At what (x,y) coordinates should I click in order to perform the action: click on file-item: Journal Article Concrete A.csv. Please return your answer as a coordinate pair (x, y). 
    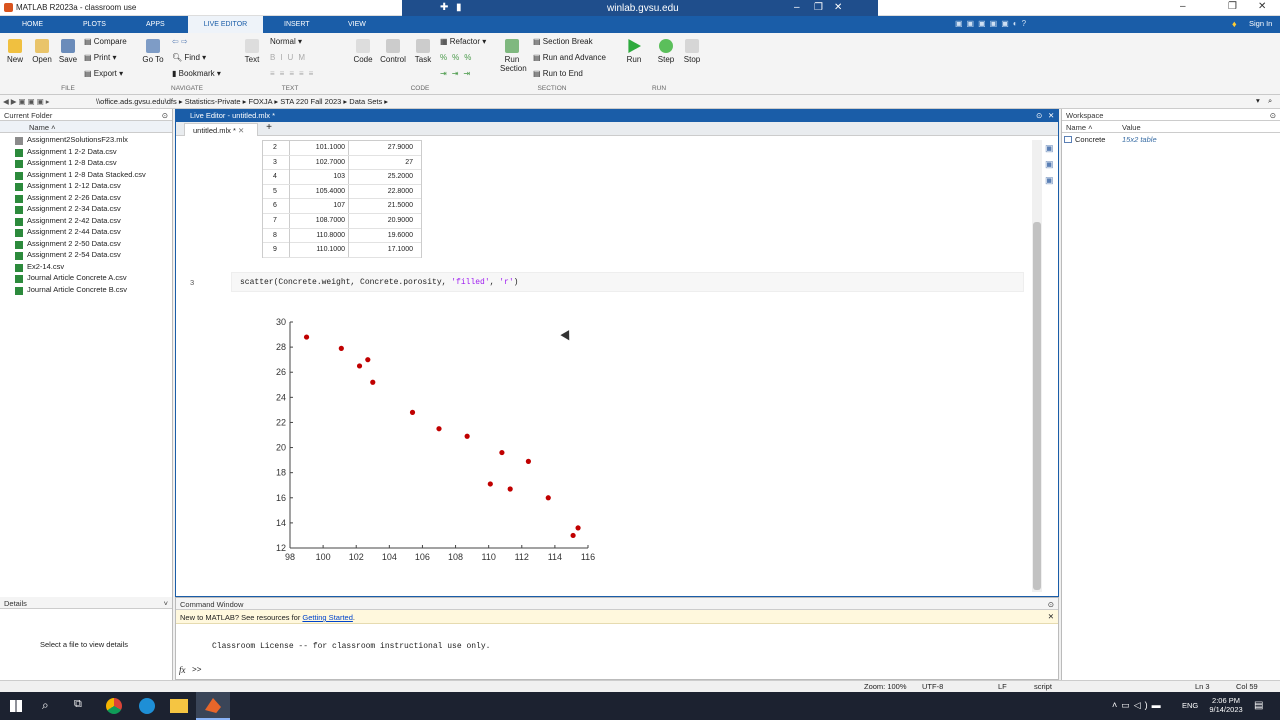
    Looking at the image, I should click on (86, 279).